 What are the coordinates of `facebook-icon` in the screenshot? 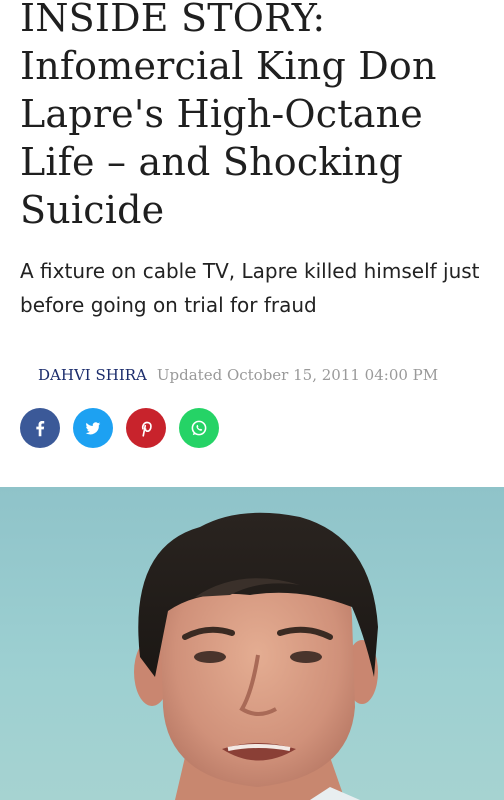 It's located at (40, 428).